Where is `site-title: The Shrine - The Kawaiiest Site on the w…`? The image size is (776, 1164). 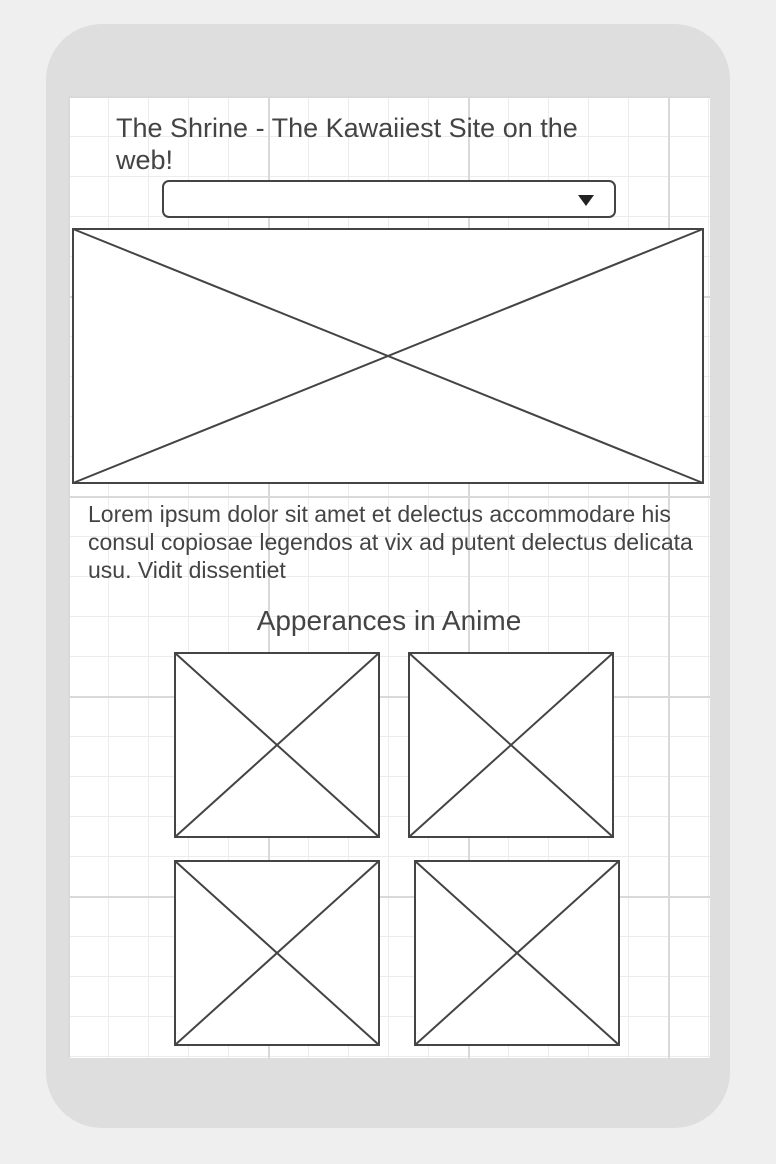 site-title: The Shrine - The Kawaiiest Site on the w… is located at coordinates (347, 144).